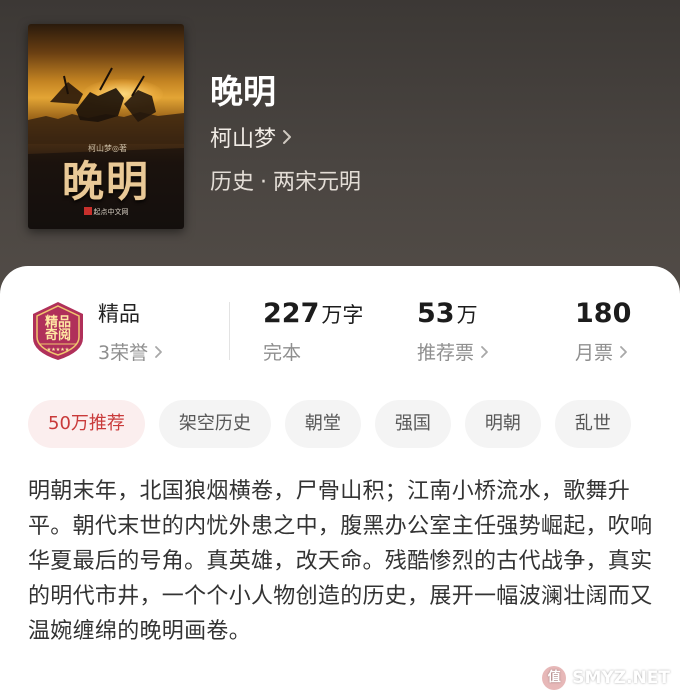 This screenshot has height=696, width=680. Describe the element at coordinates (243, 139) in the screenshot. I see `author-name: 柯山梦` at that location.